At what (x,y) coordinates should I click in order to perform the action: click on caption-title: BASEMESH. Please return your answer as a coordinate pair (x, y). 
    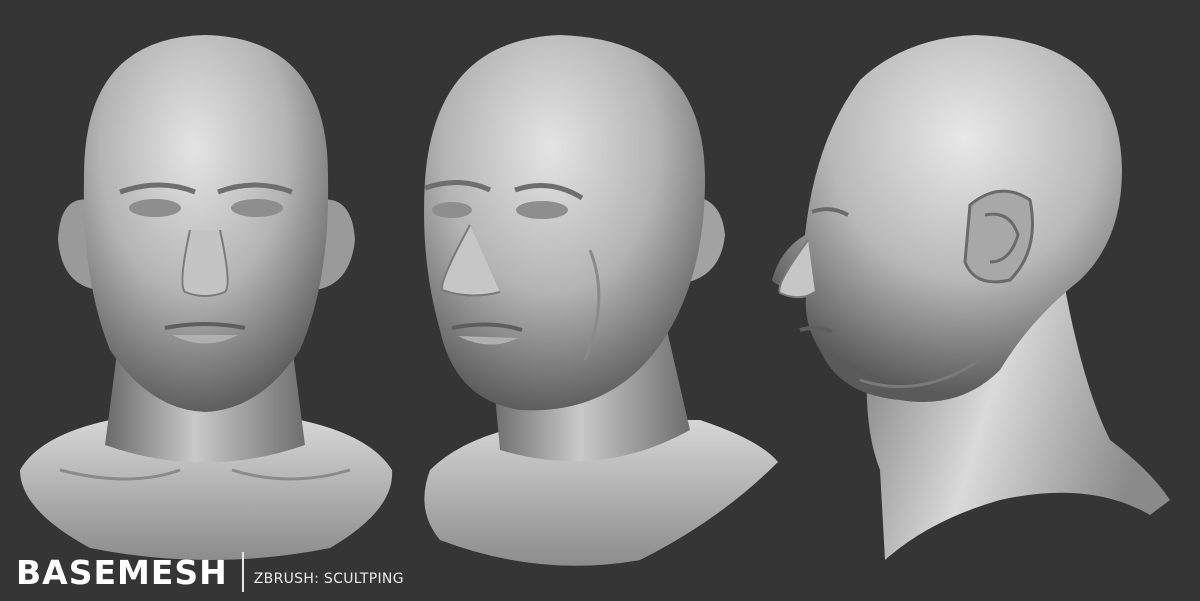
    Looking at the image, I should click on (122, 572).